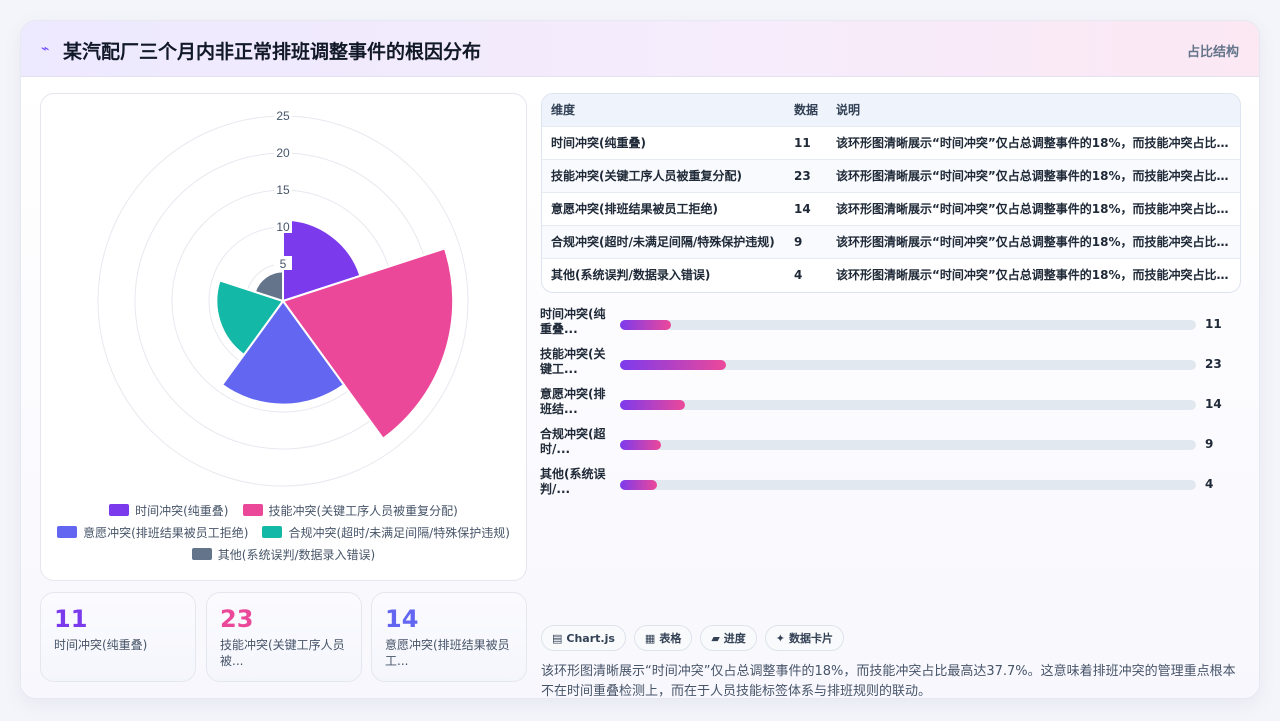  I want to click on legend-item: 意愿冲突(排班结果被员工拒绝), so click(152, 532).